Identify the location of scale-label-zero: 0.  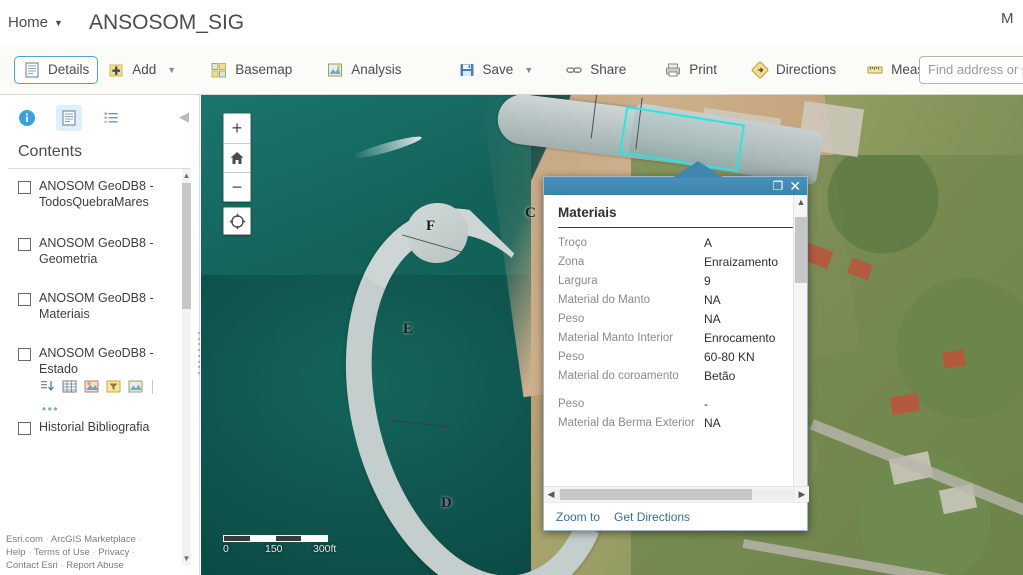
(226, 549).